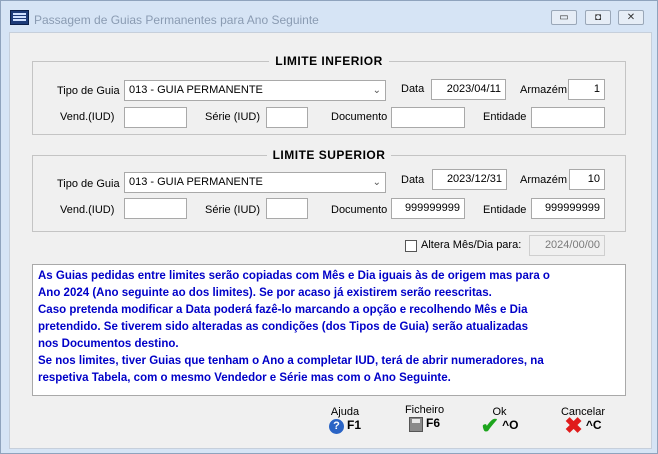 Image resolution: width=658 pixels, height=454 pixels. Describe the element at coordinates (583, 412) in the screenshot. I see `cancelar-label: Cancelar` at that location.